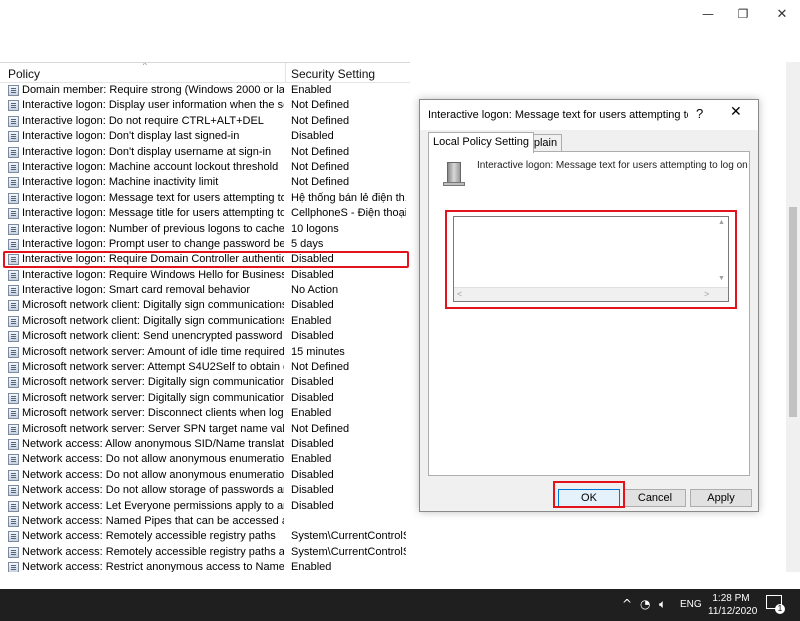  I want to click on textbox-highlight, so click(591, 259).